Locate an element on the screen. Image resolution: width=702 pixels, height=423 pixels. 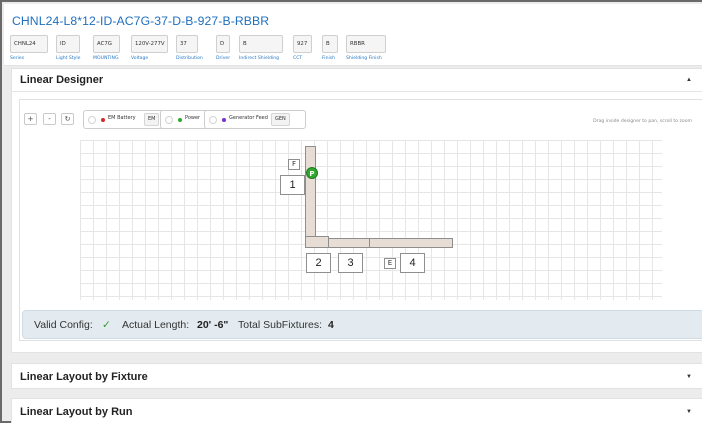
field-cct-label: CCT is located at coordinates (298, 58).